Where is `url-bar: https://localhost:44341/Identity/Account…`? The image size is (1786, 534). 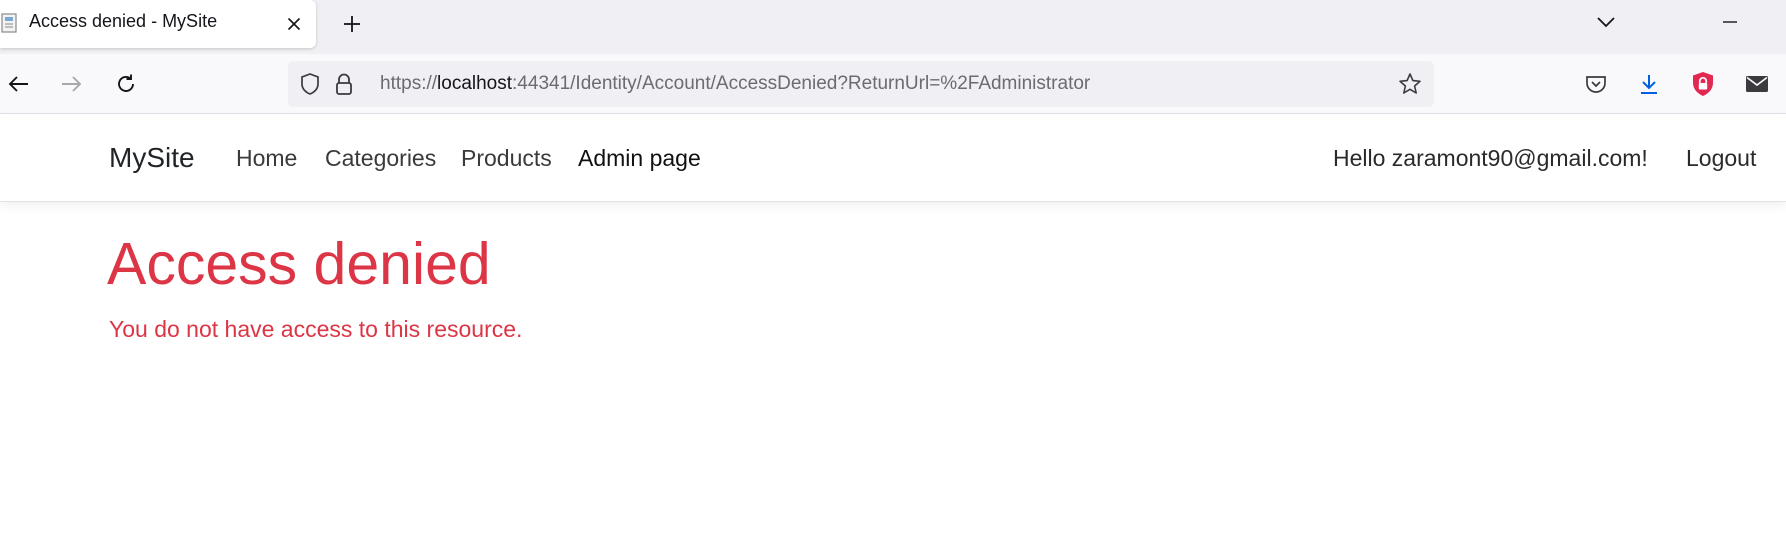
url-bar: https://localhost:44341/Identity/Account… is located at coordinates (861, 84).